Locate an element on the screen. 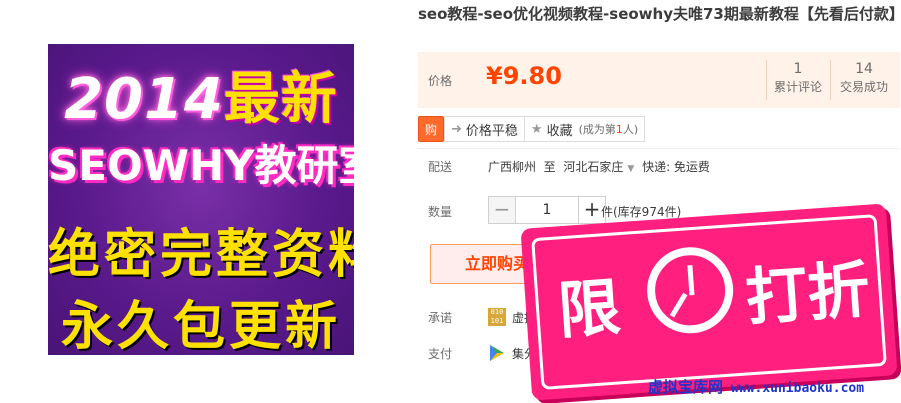 The image size is (901, 403). badge-right-text: 打折 is located at coordinates (808, 293).